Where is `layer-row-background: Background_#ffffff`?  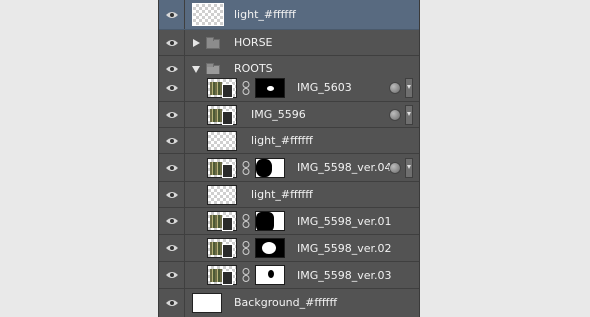 layer-row-background: Background_#ffffff is located at coordinates (289, 303).